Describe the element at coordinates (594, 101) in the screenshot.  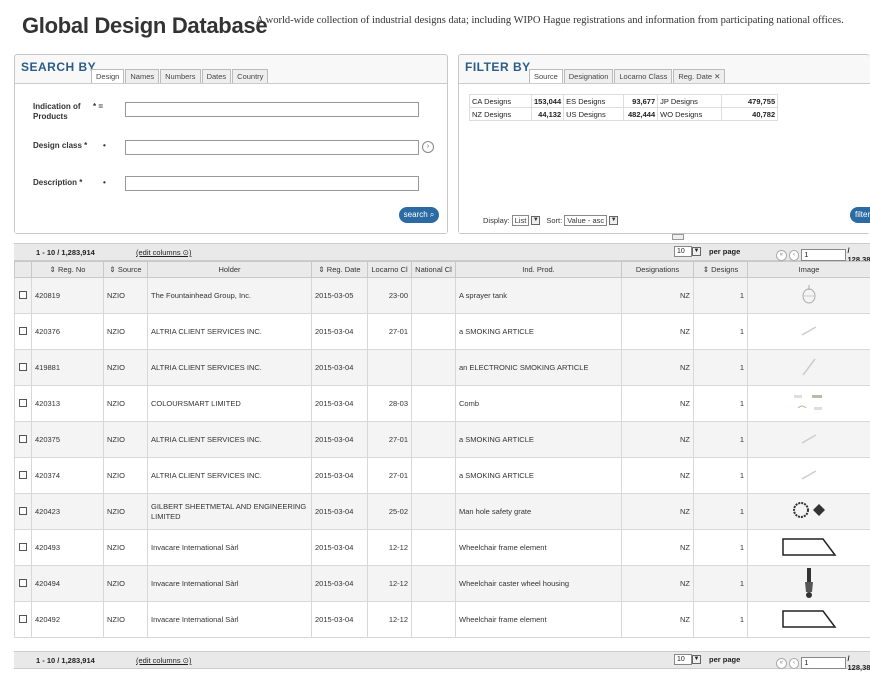
I see `stat-label: ES Designs` at that location.